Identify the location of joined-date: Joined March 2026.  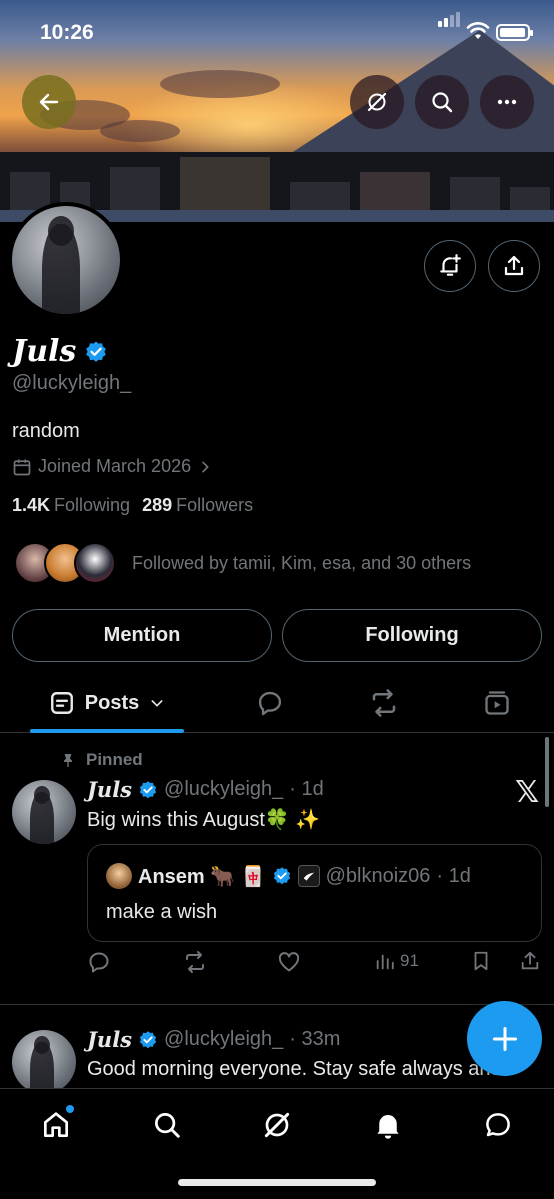
(112, 466).